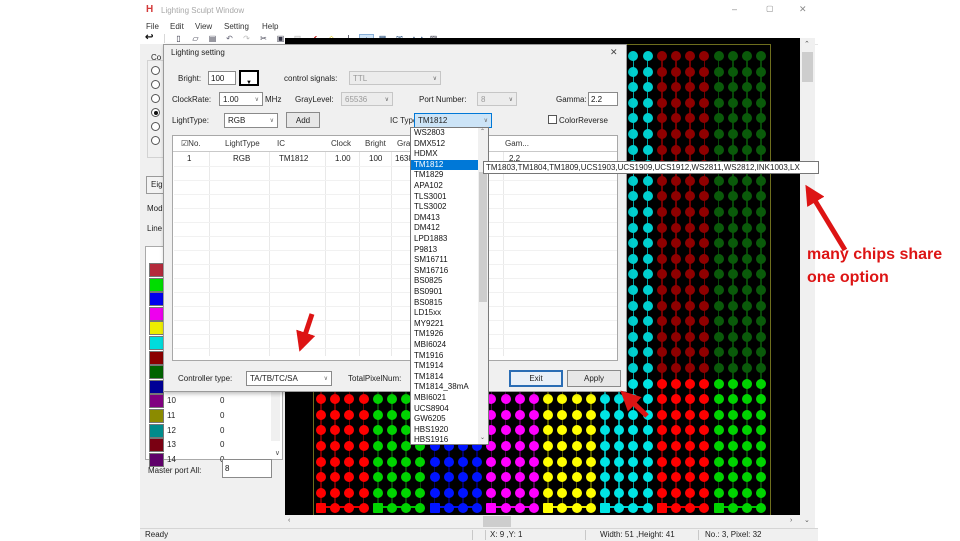 This screenshot has height=541, width=960. Describe the element at coordinates (445, 175) in the screenshot. I see `dropdown-item-tm1829: TM1829` at that location.